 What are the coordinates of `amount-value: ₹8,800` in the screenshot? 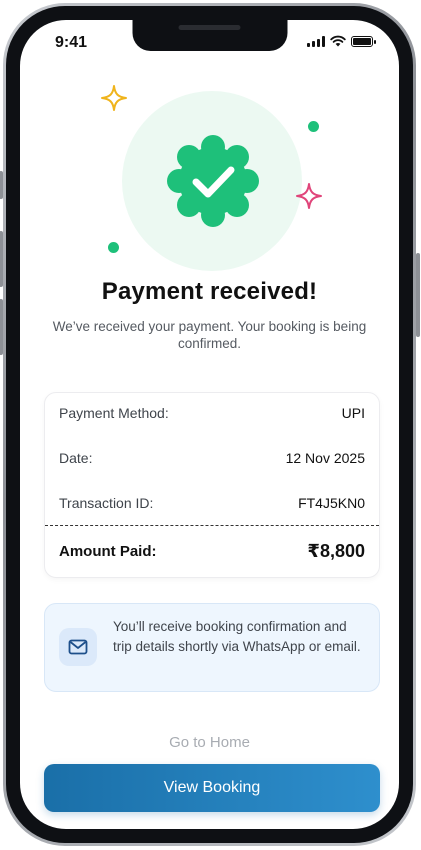 It's located at (336, 551).